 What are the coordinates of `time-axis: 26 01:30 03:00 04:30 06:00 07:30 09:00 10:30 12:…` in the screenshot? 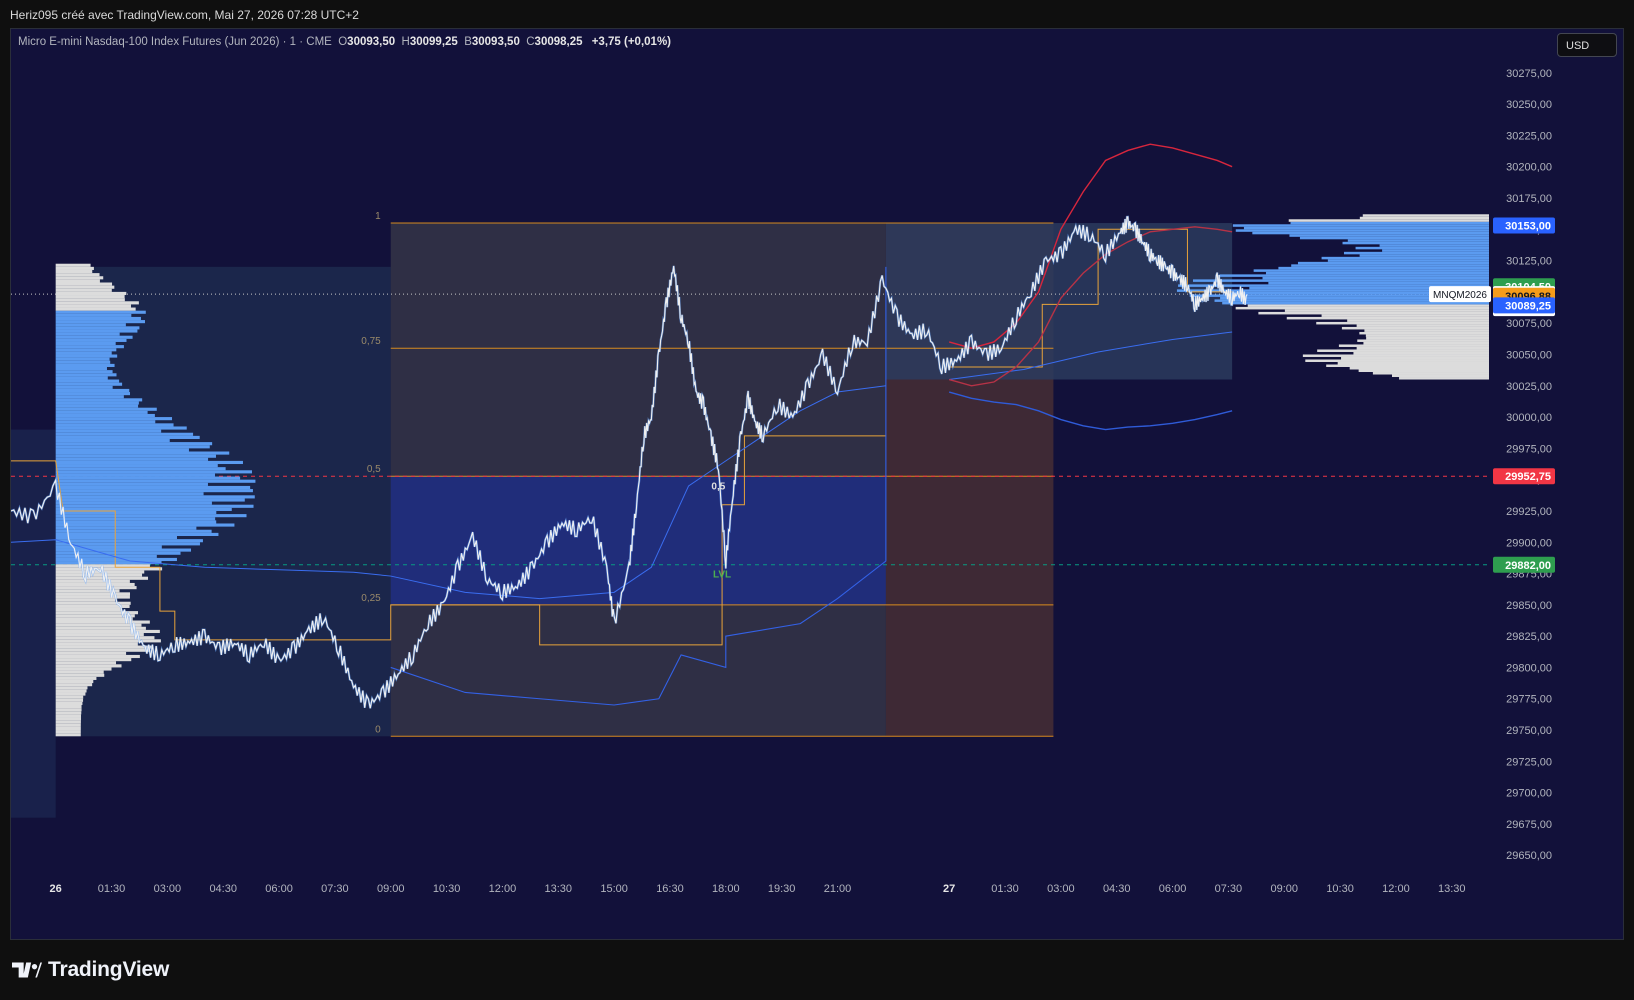 It's located at (758, 889).